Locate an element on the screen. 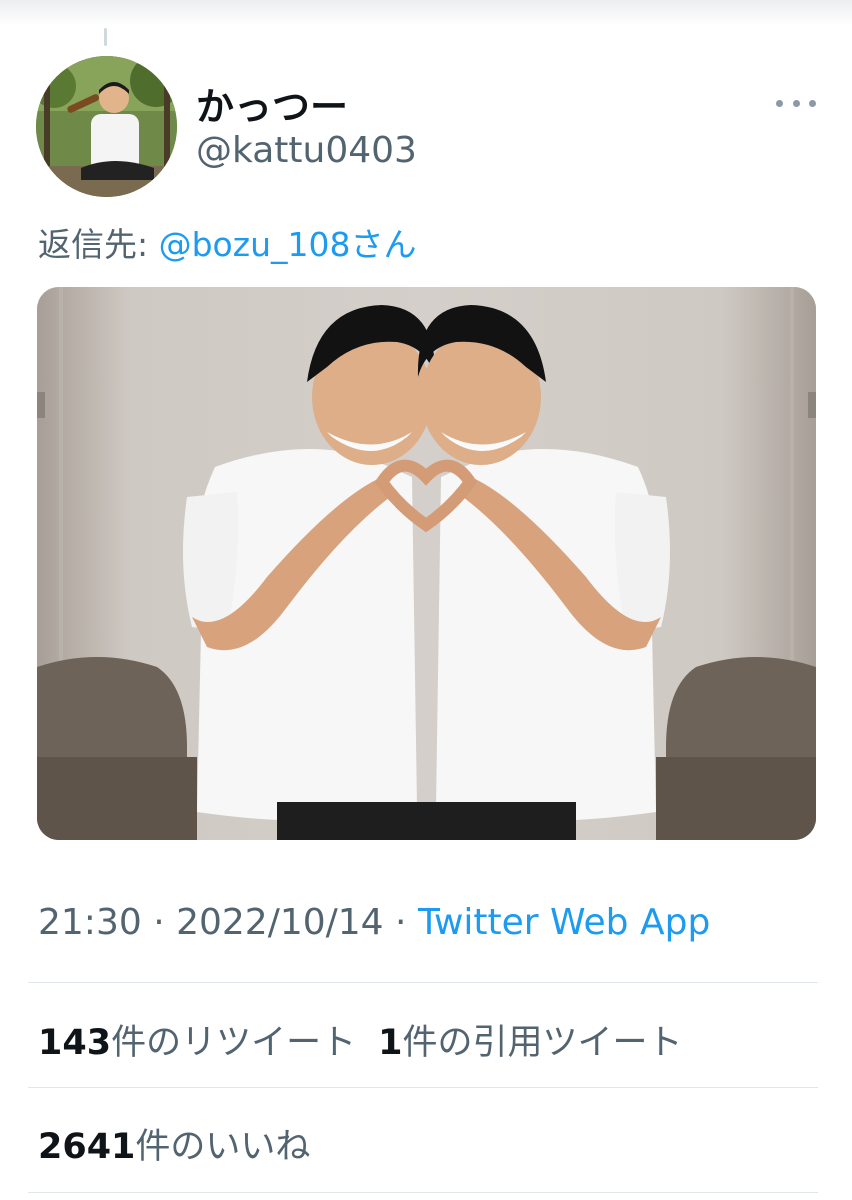 The image size is (852, 1200). retweet-count: 143 is located at coordinates (75, 1043).